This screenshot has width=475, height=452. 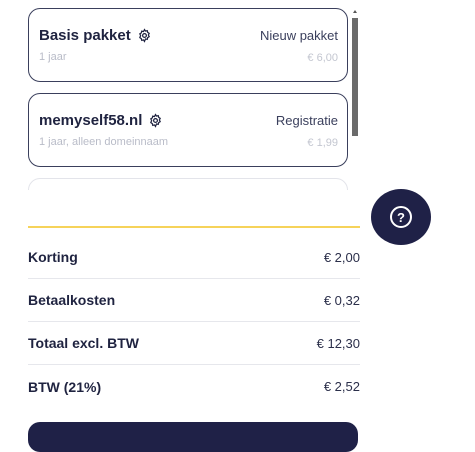 What do you see at coordinates (85, 35) in the screenshot?
I see `cart-item-title-text: Basis pakket` at bounding box center [85, 35].